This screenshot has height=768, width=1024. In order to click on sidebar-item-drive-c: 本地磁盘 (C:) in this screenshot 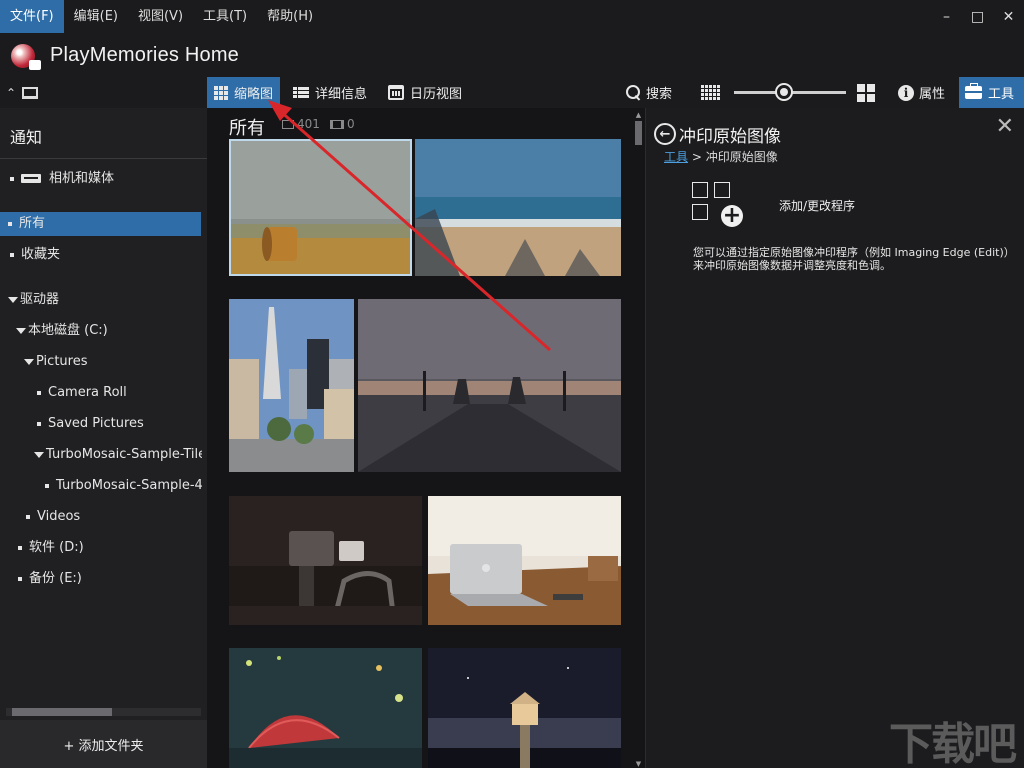, I will do `click(62, 331)`.